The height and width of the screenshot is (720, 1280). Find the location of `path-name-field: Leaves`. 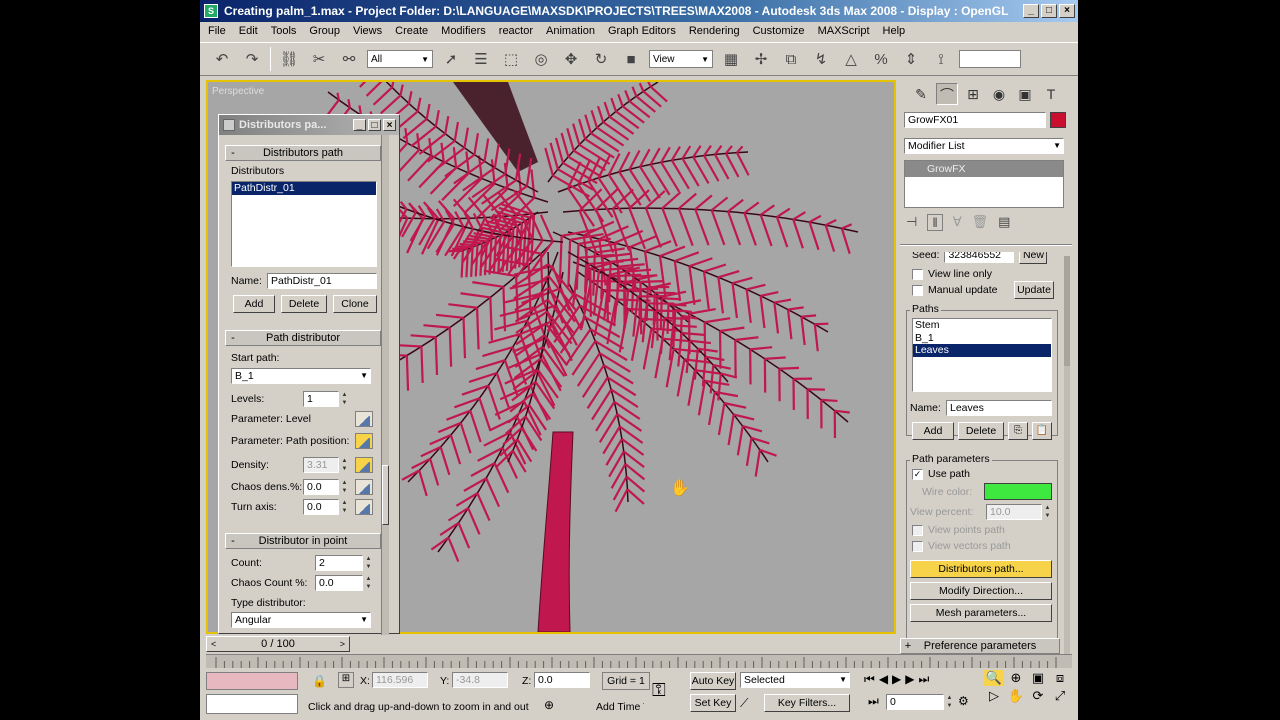

path-name-field: Leaves is located at coordinates (999, 408).